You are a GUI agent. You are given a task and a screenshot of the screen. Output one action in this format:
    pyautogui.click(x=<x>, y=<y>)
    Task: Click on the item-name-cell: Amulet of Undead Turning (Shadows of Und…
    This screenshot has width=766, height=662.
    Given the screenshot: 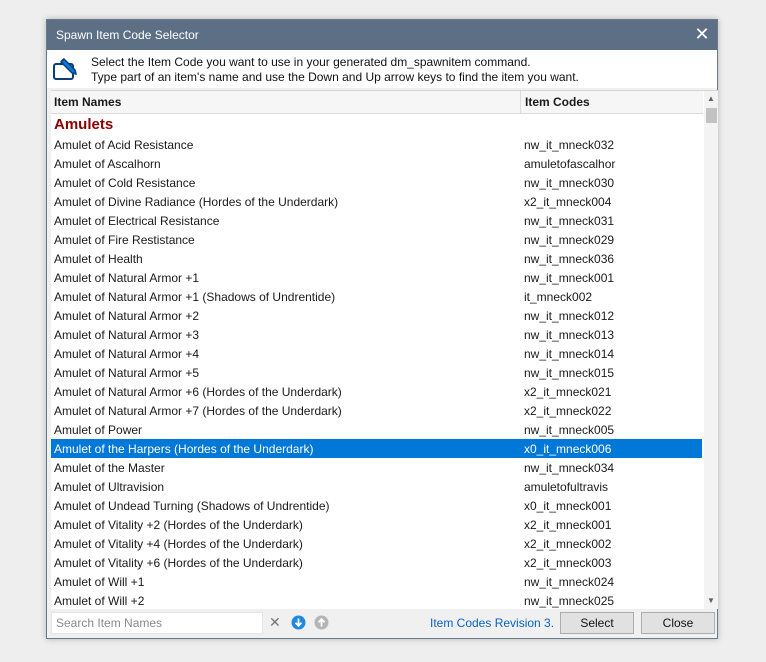 What is the action you would take?
    pyautogui.click(x=192, y=506)
    